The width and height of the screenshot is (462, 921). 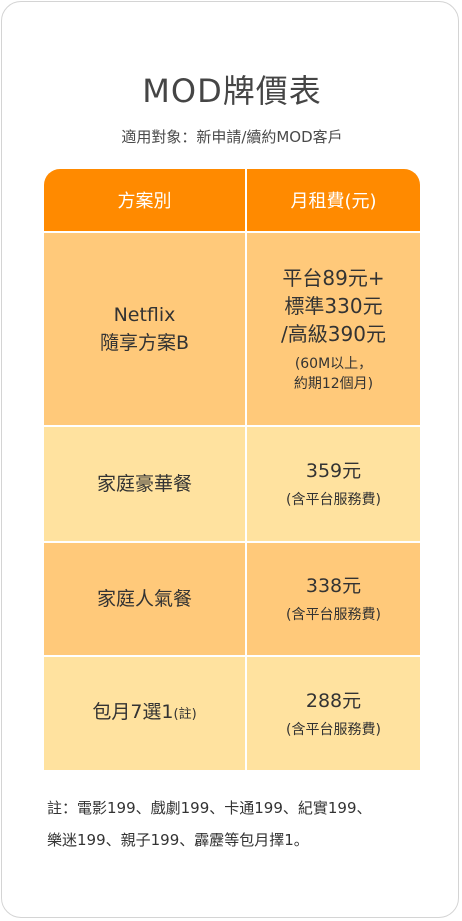 What do you see at coordinates (333, 374) in the screenshot?
I see `price-note: (60M以上， 約期12個月)` at bounding box center [333, 374].